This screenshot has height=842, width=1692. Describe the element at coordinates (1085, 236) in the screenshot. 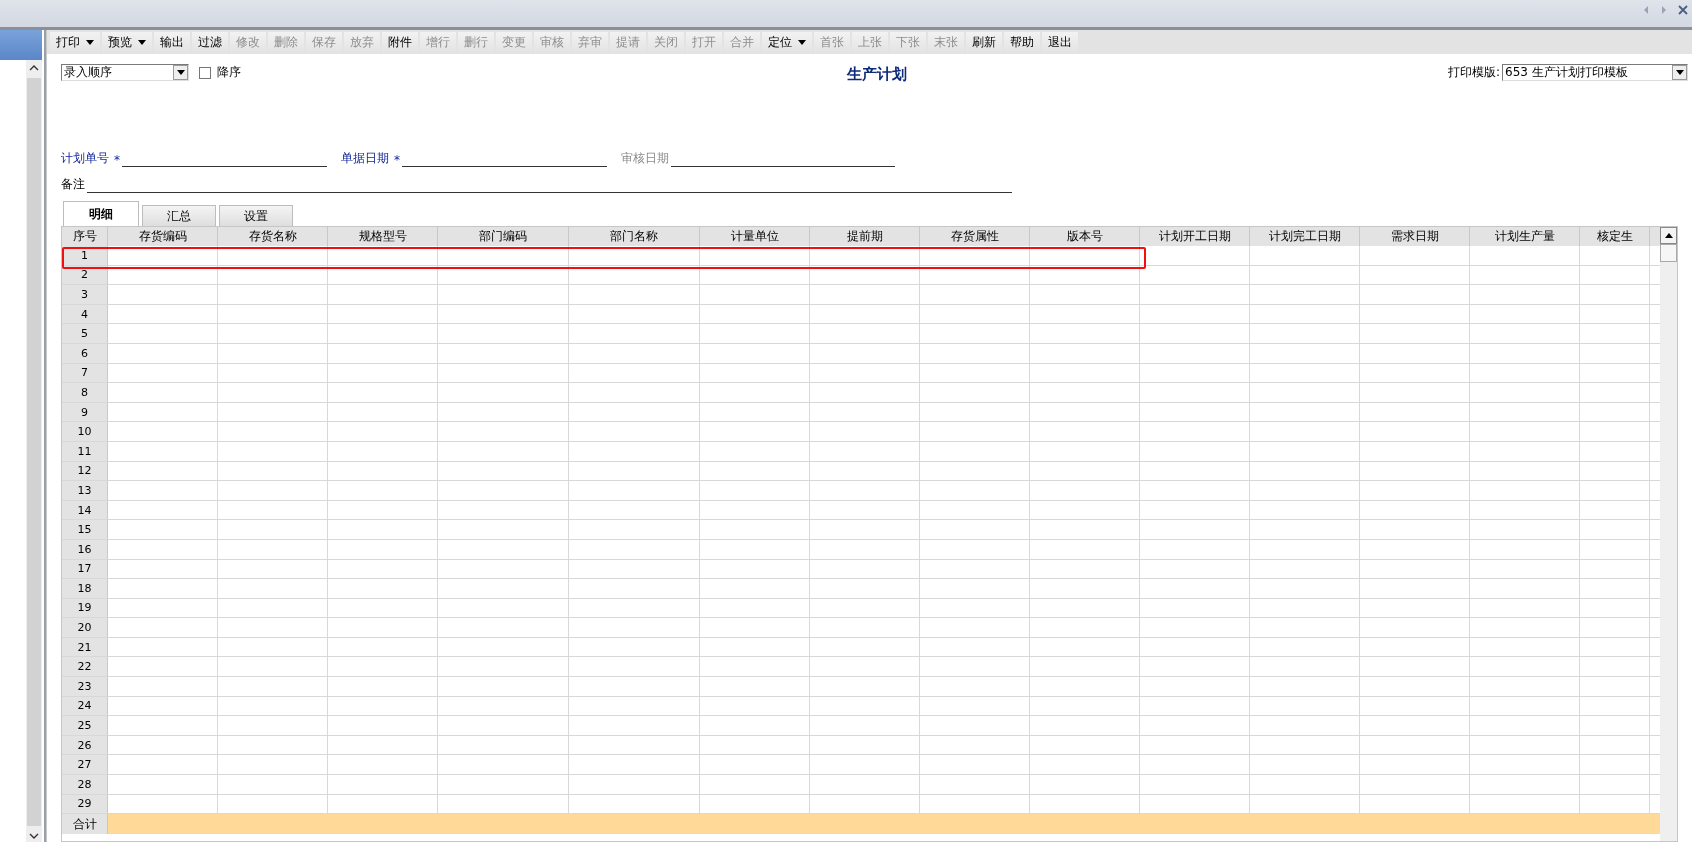

I see `column-header: 版本号` at that location.